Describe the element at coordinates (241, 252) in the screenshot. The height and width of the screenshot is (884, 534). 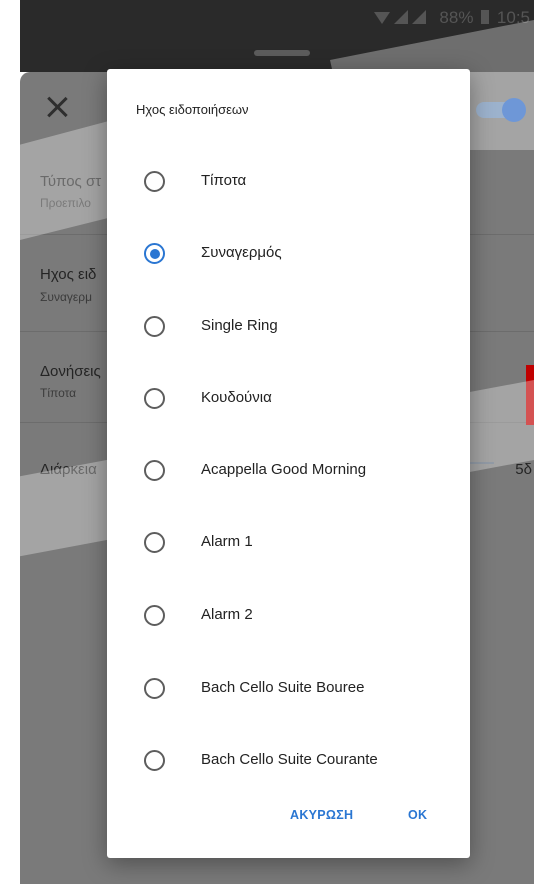
I see `option-label: Συναγερμός` at that location.